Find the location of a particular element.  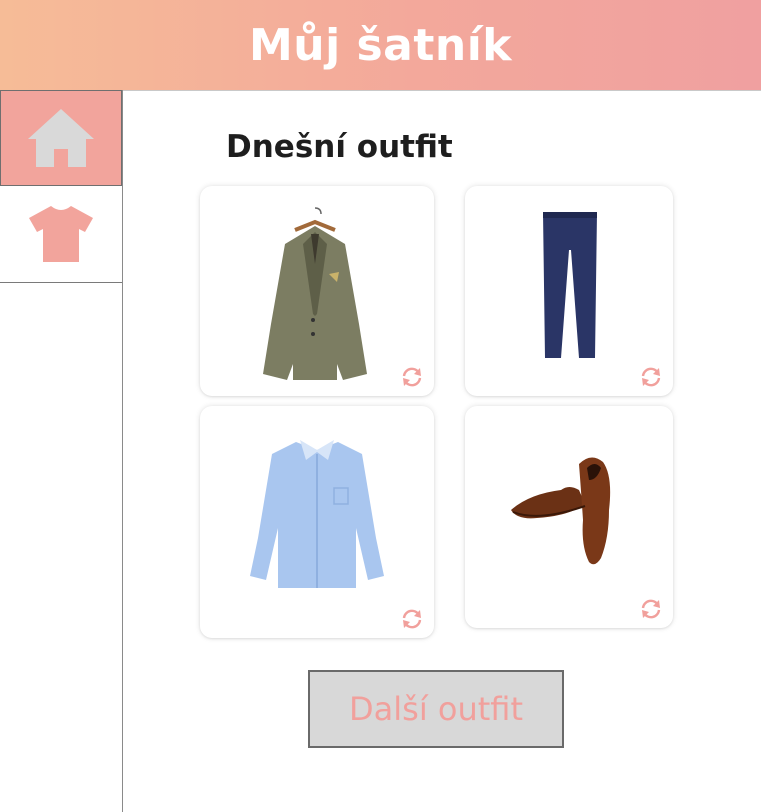

outfit-card-shoes is located at coordinates (569, 517).